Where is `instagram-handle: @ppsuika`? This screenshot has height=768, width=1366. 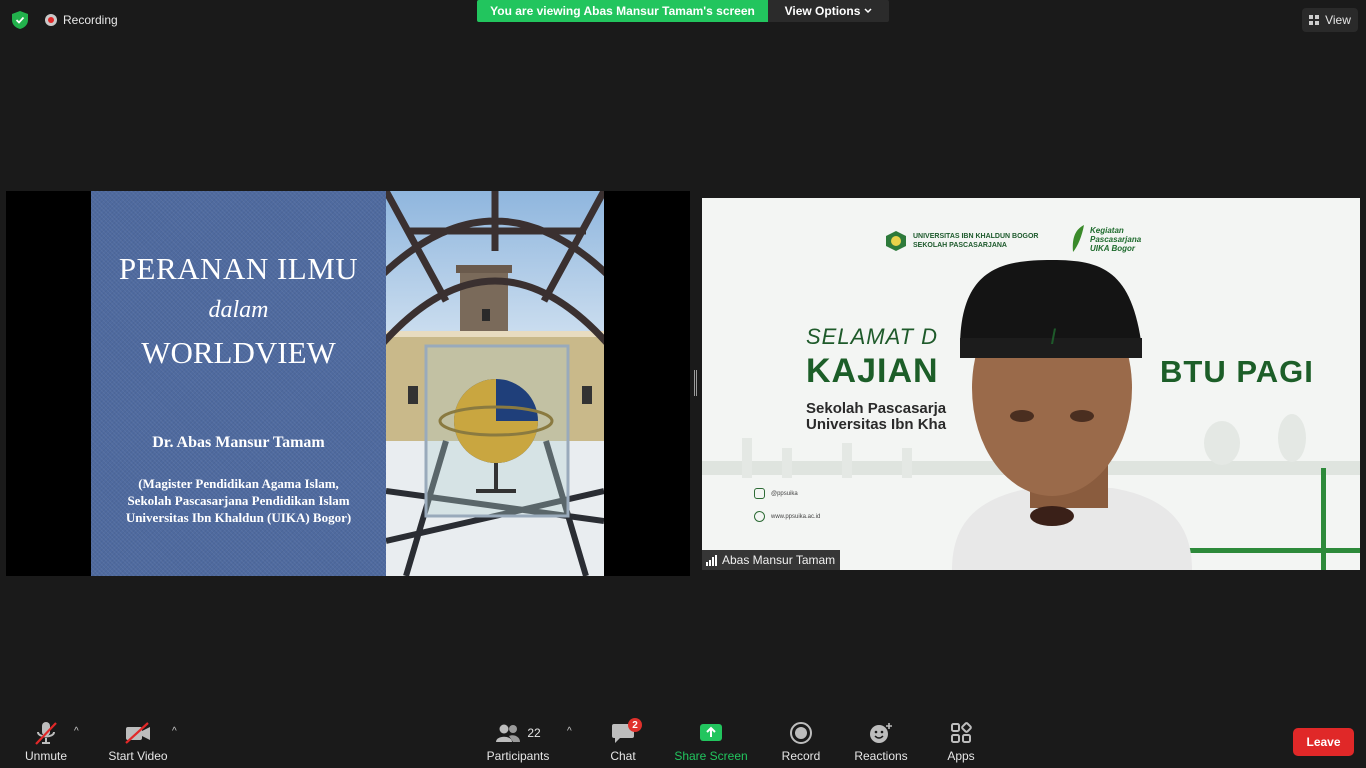 instagram-handle: @ppsuika is located at coordinates (776, 493).